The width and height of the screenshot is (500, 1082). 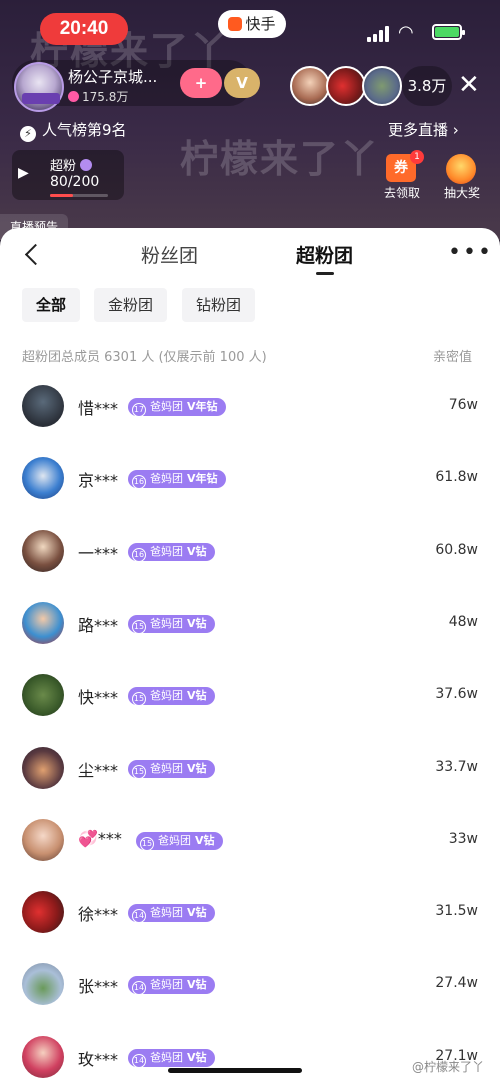 What do you see at coordinates (201, 83) in the screenshot?
I see `follow-button: +` at bounding box center [201, 83].